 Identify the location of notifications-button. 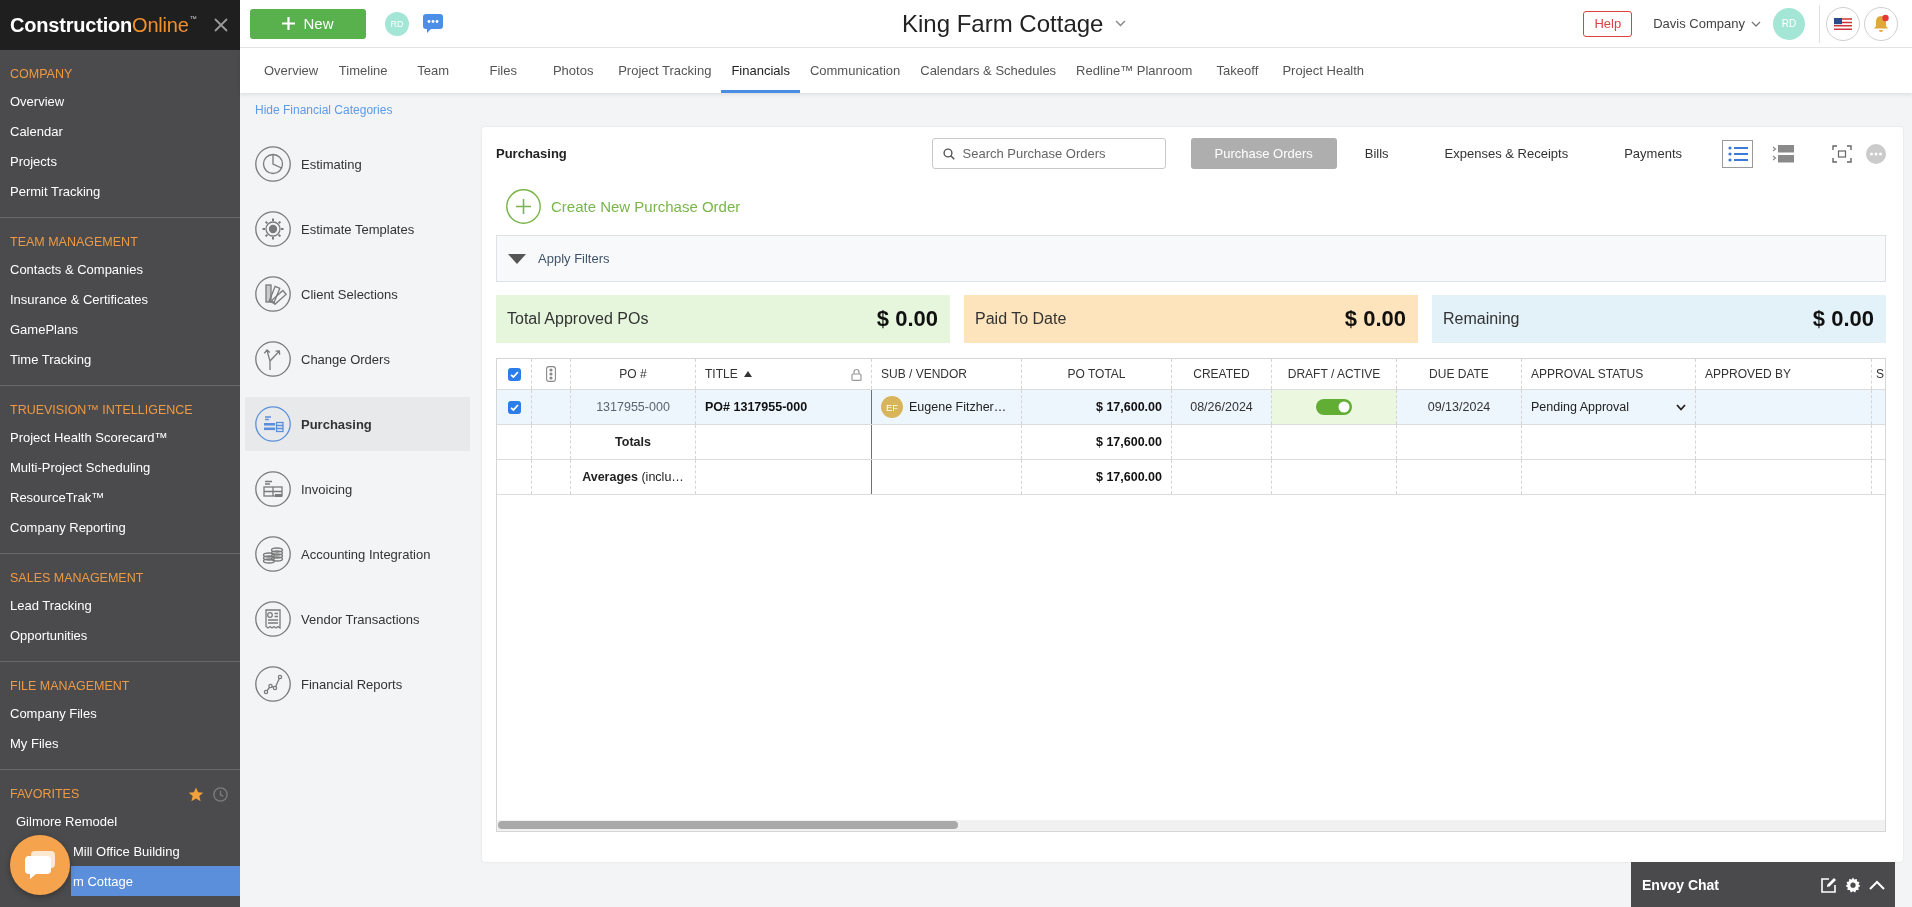
(1881, 23).